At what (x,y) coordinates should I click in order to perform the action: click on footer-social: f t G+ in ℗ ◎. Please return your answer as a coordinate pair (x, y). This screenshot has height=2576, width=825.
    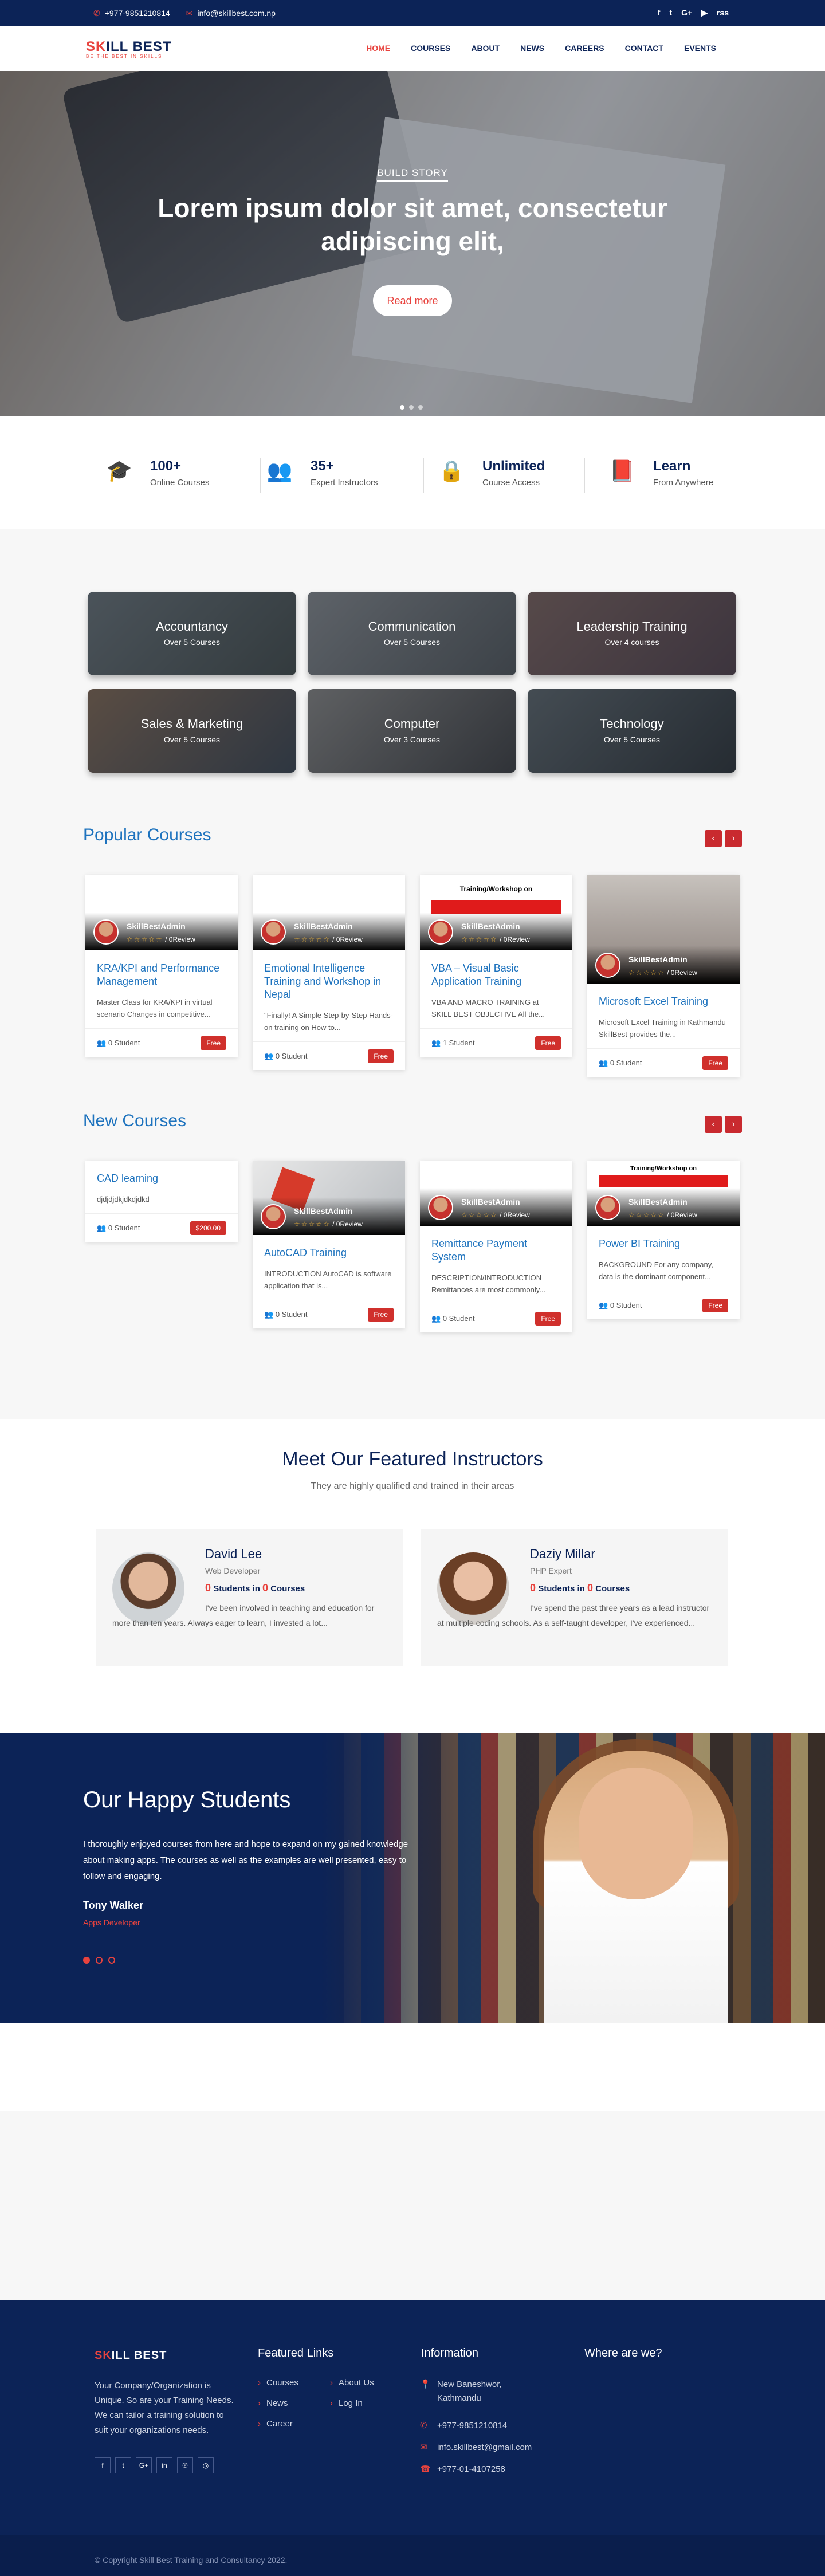
    Looking at the image, I should click on (154, 2465).